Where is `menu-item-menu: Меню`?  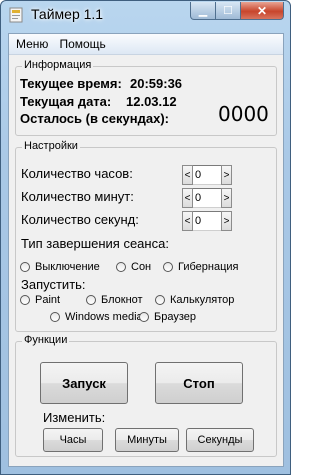
menu-item-menu: Меню is located at coordinates (32, 44).